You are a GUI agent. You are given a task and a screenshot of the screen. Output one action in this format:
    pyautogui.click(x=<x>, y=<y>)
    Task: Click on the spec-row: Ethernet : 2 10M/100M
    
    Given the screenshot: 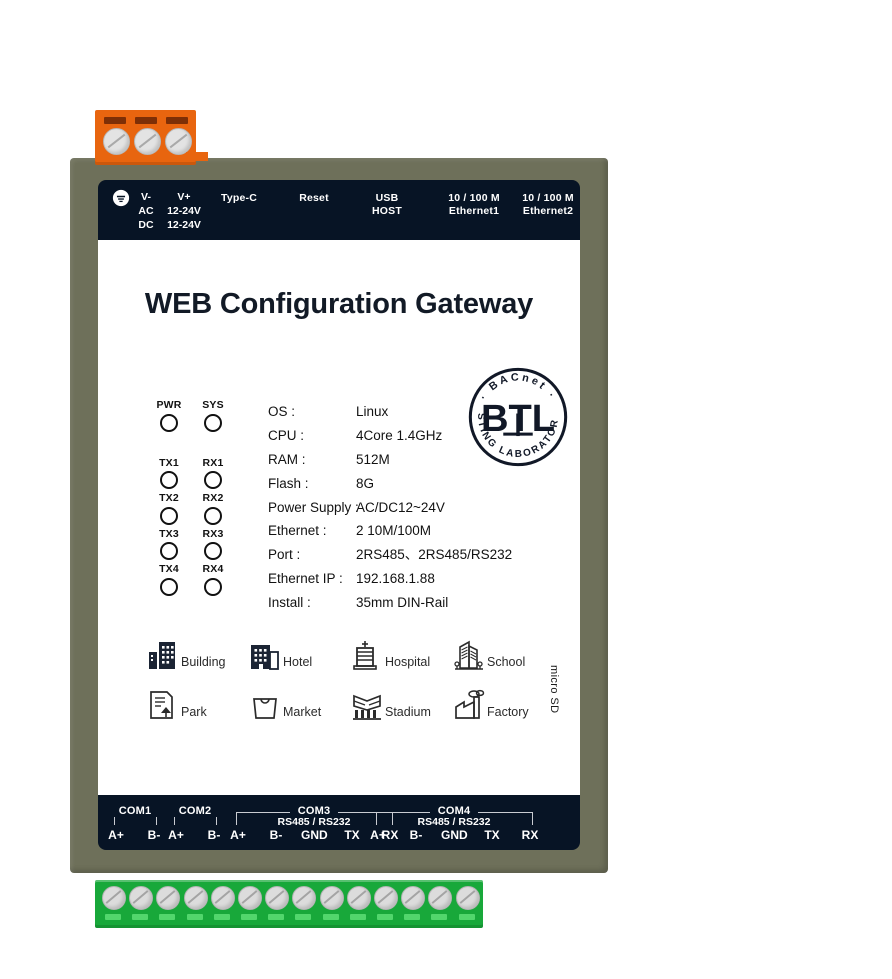 What is the action you would take?
    pyautogui.click(x=390, y=531)
    